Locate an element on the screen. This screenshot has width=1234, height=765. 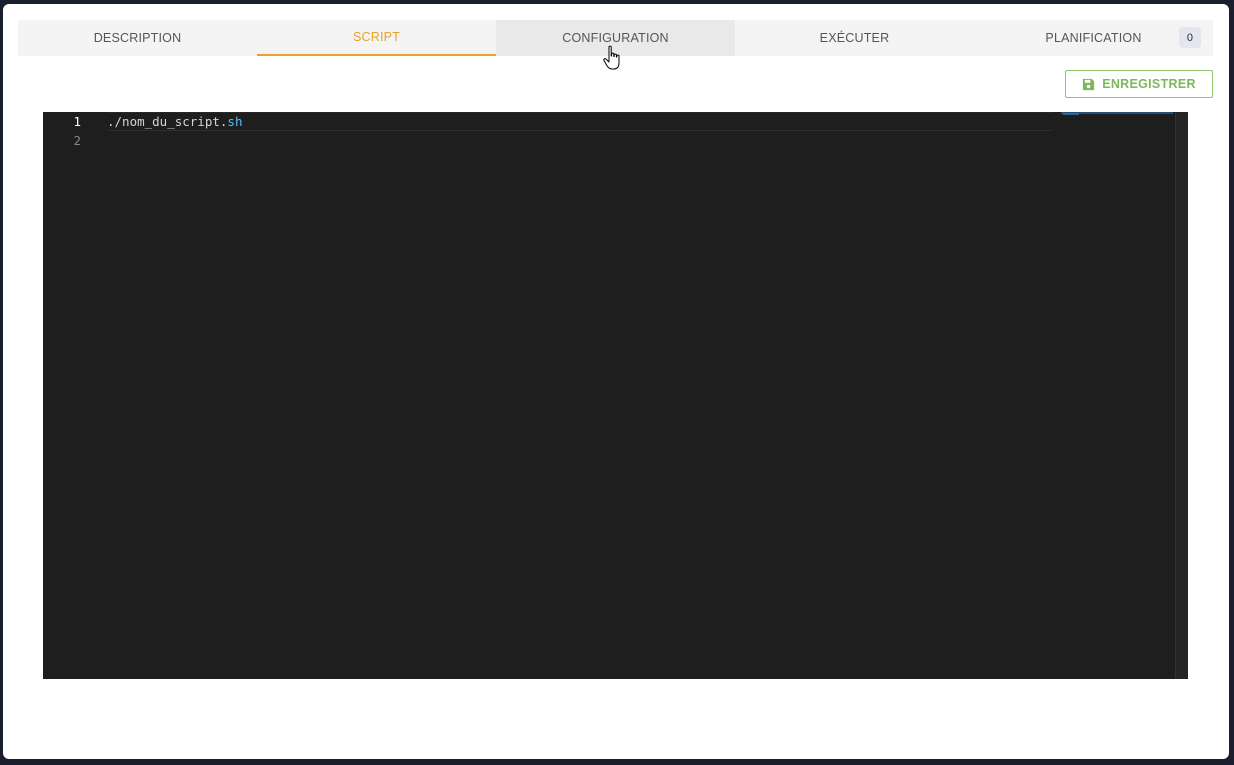
code-token: ./nom_du_script. is located at coordinates (167, 121).